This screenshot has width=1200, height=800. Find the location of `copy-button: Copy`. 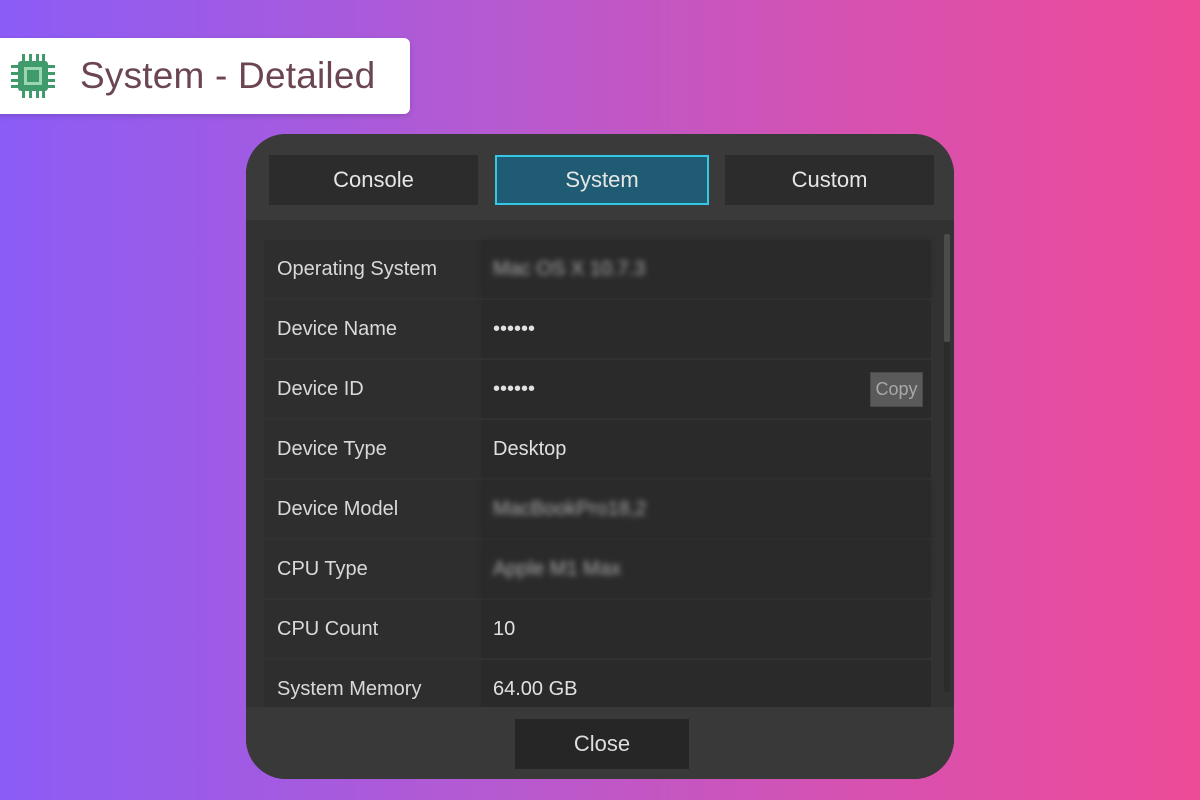

copy-button: Copy is located at coordinates (896, 389).